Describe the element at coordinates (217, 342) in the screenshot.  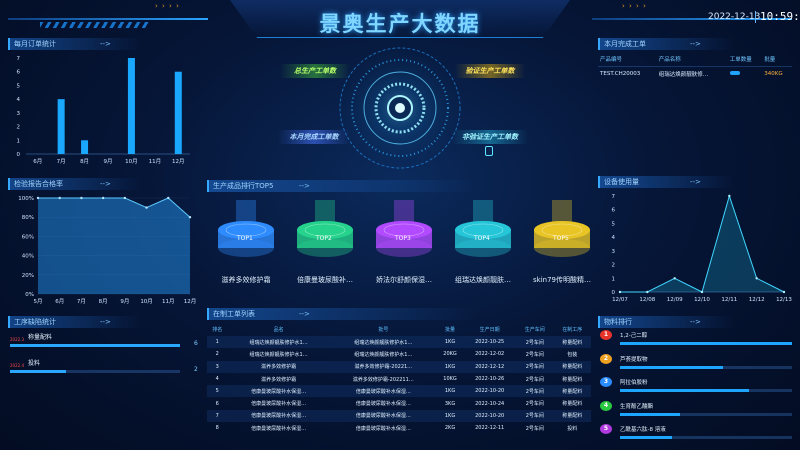
I see `table-cell: 1` at that location.